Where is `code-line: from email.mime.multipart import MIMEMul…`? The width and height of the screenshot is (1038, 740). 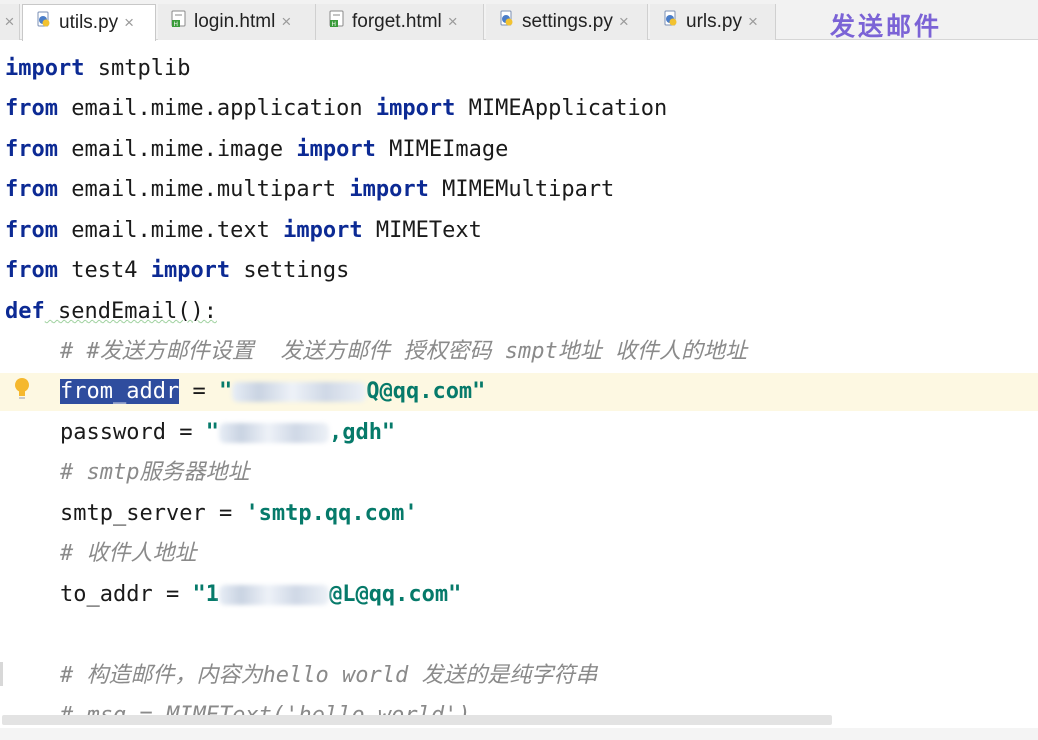
code-line: from email.mime.multipart import MIMEMul… is located at coordinates (519, 190).